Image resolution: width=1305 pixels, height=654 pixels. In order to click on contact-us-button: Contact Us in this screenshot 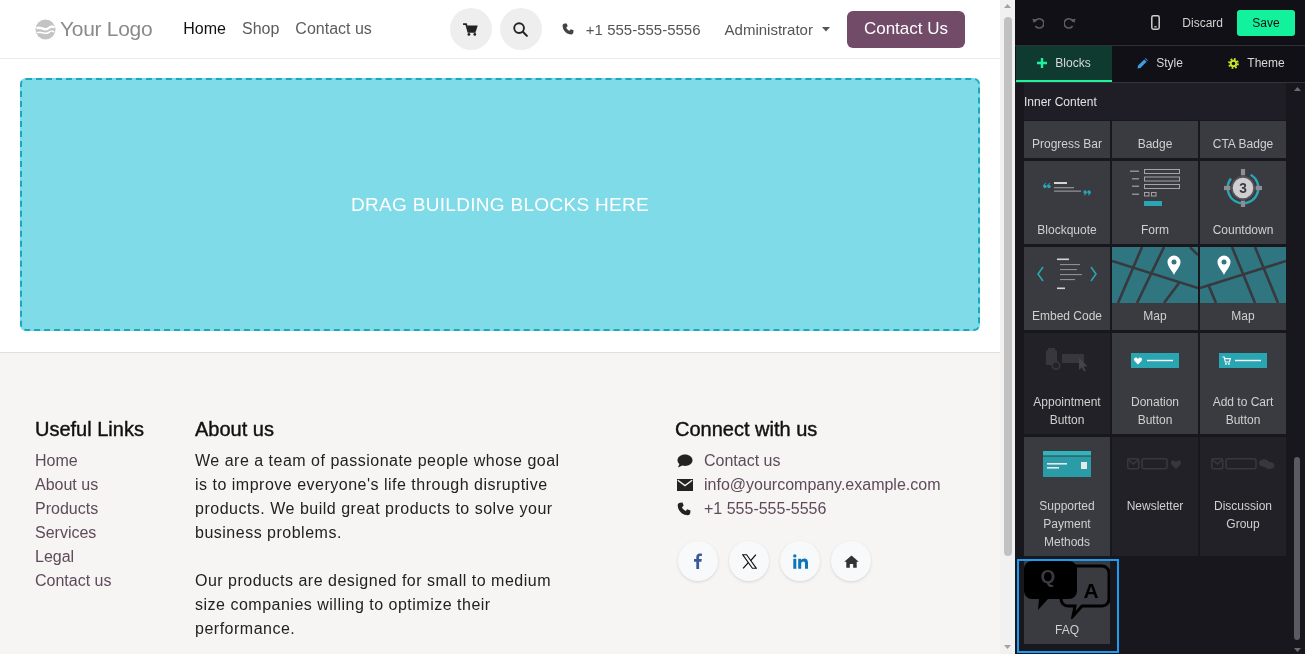, I will do `click(905, 29)`.